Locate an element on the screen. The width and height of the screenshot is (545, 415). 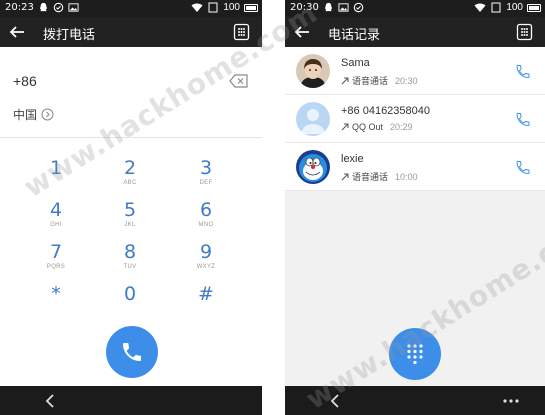
call-details: 语音通话 20:30 is located at coordinates (379, 80).